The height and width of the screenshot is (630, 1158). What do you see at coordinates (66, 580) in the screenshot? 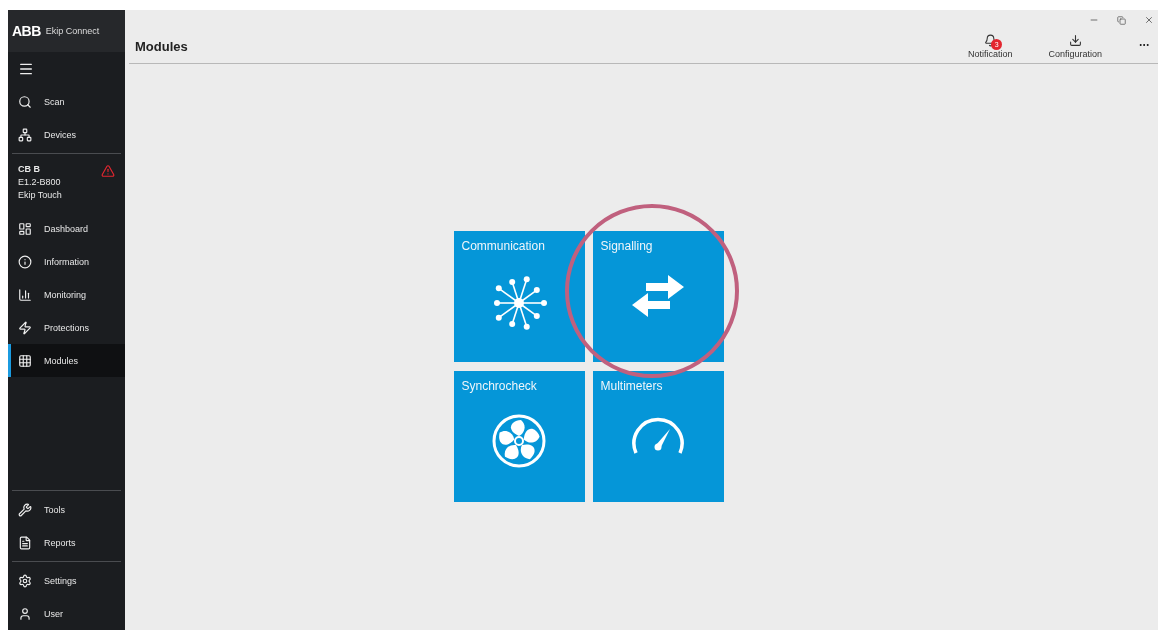
I see `sidebar-item: Settings` at bounding box center [66, 580].